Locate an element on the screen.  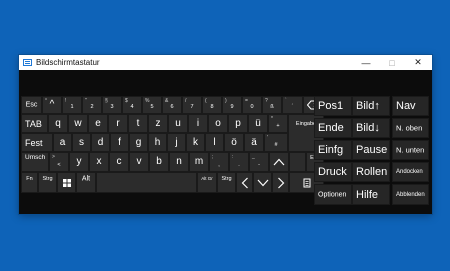
key-x: x is located at coordinates (99, 162).